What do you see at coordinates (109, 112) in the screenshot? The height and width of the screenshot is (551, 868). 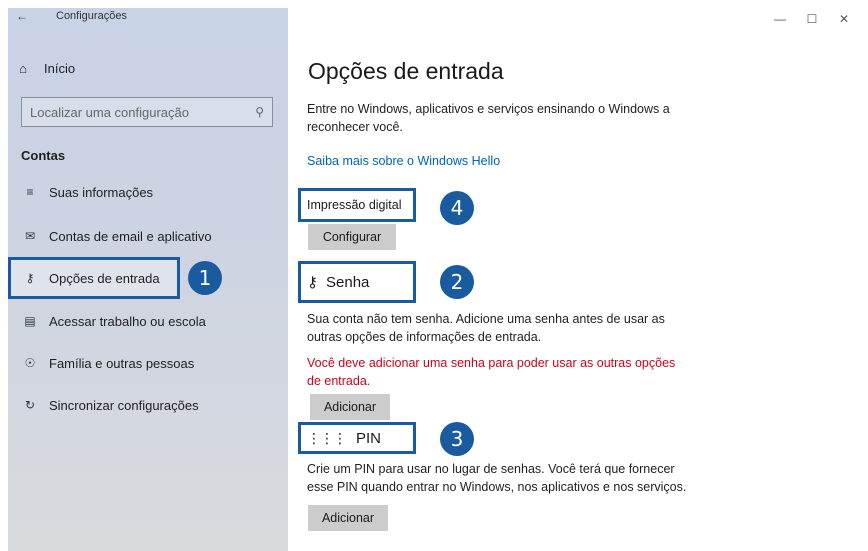 I see `search-placeholder: Localizar uma configuração` at bounding box center [109, 112].